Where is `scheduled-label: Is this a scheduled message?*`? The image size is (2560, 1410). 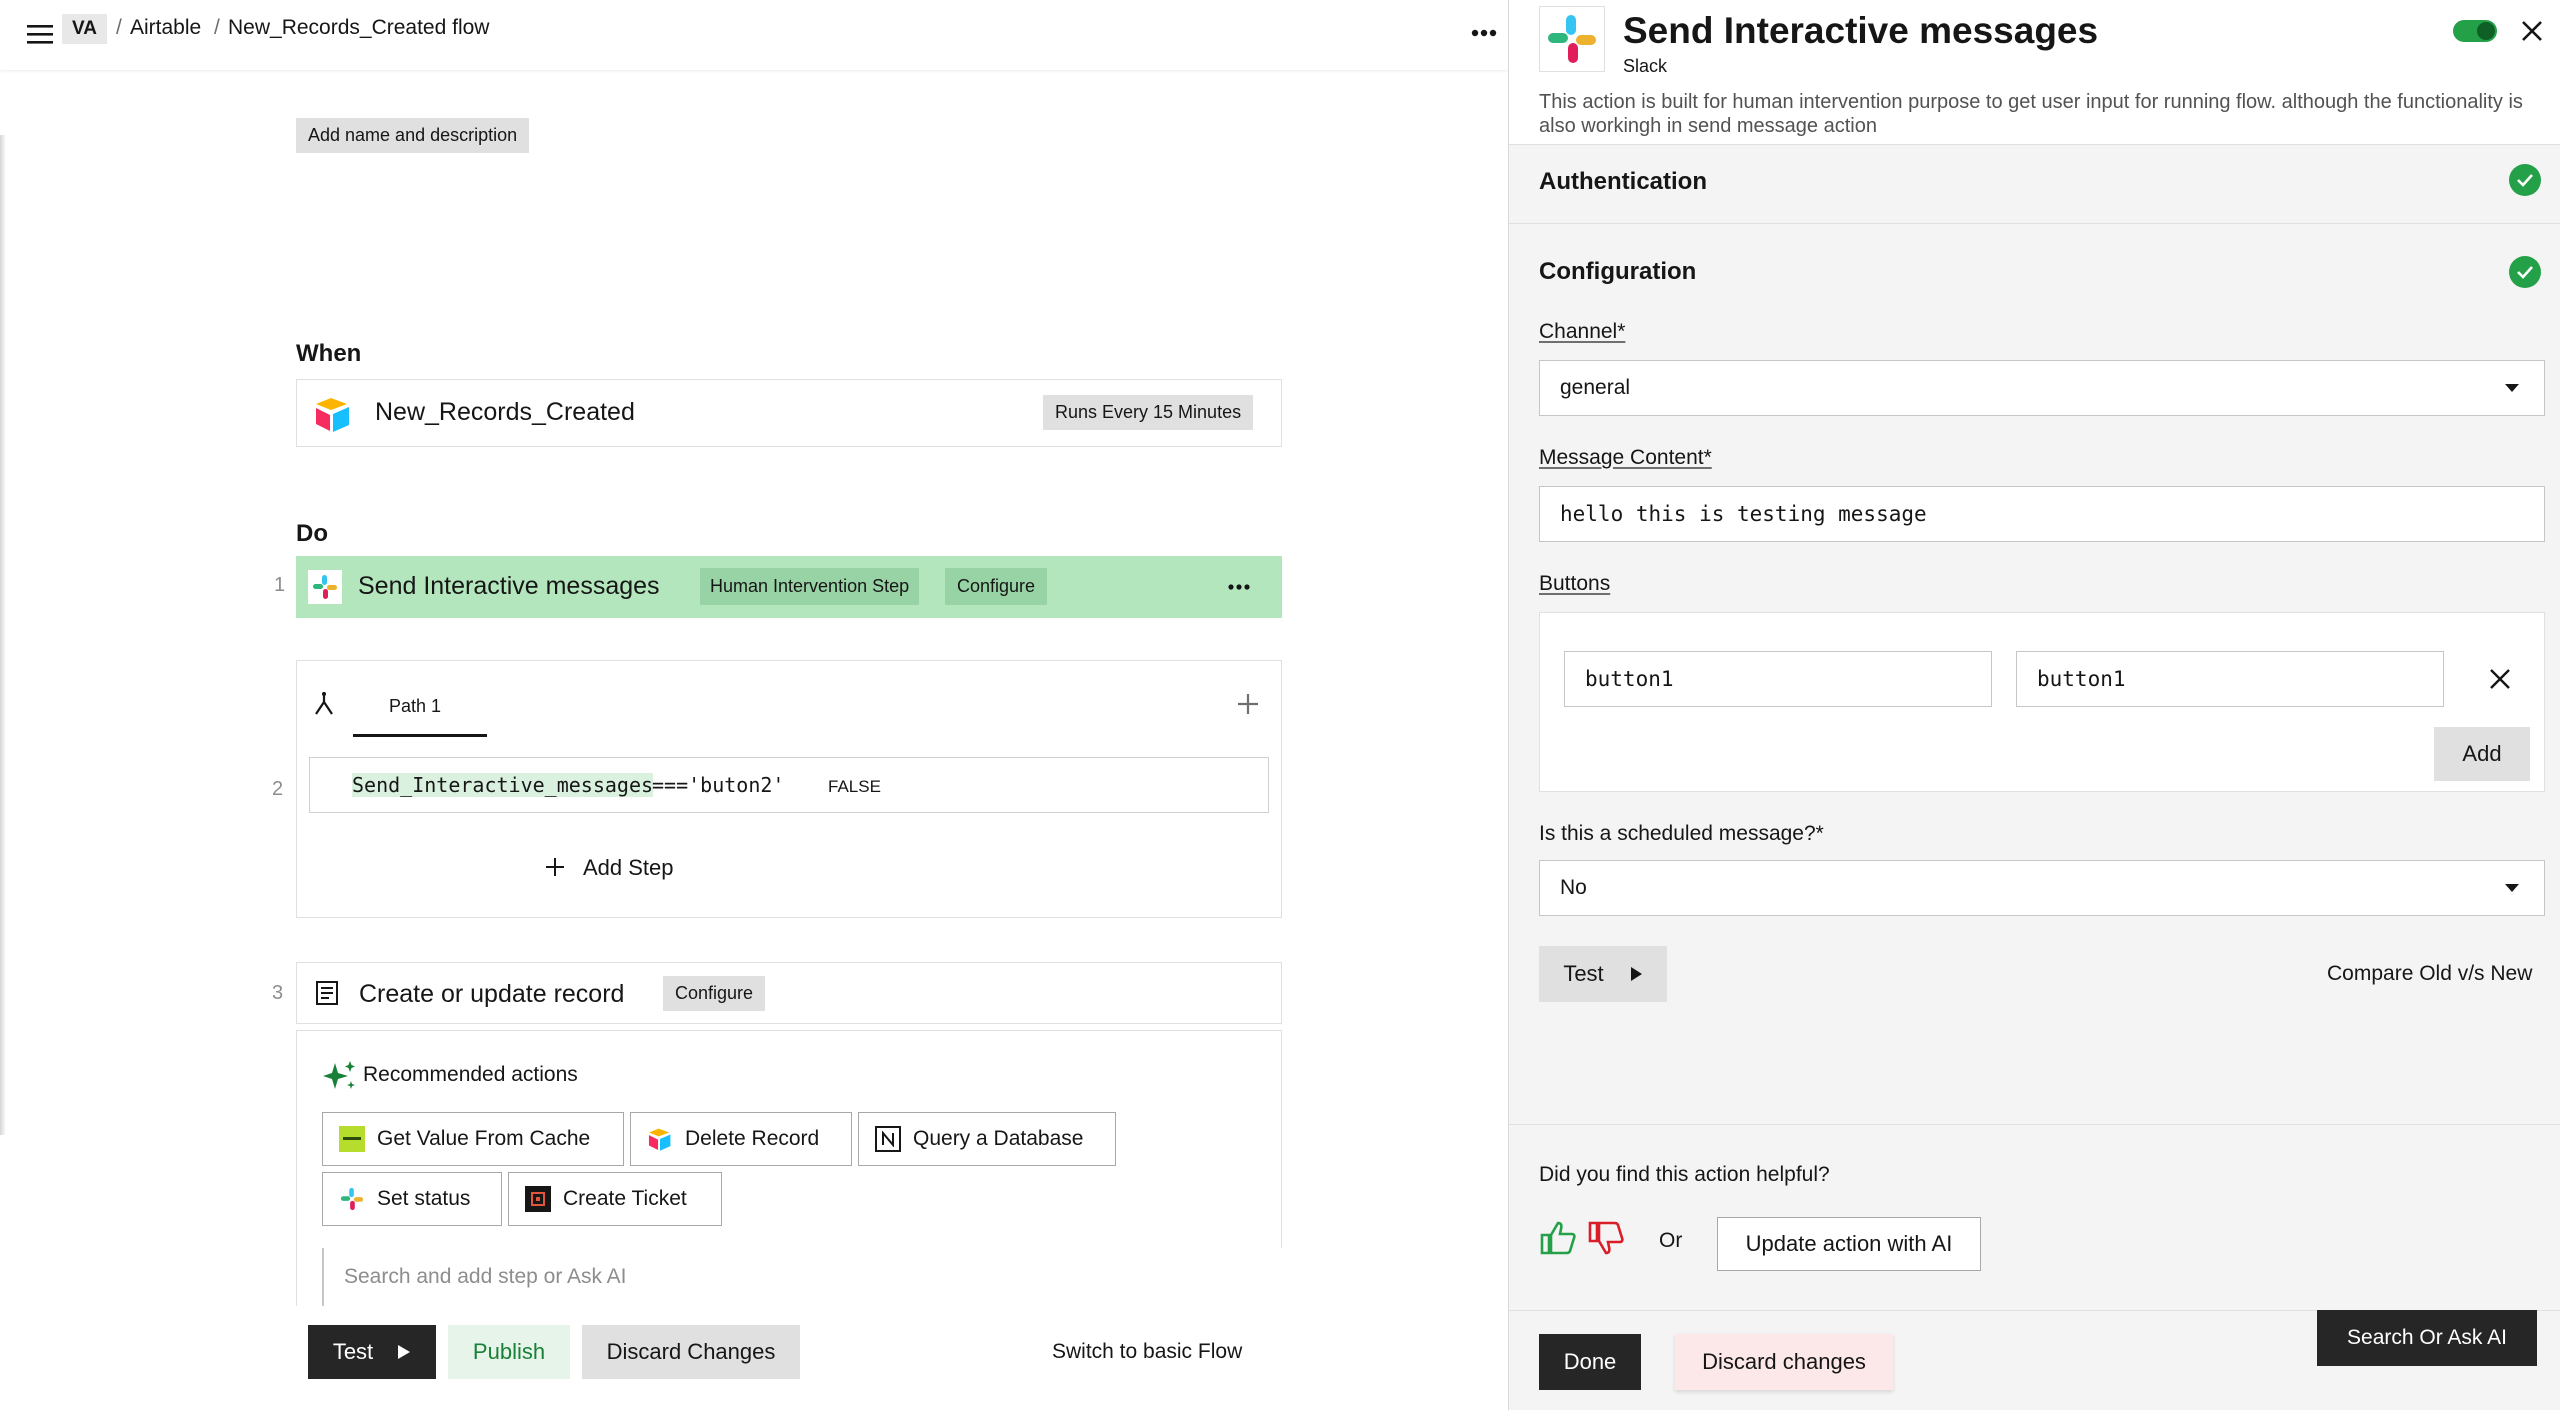
scheduled-label: Is this a scheduled message?* is located at coordinates (1681, 833).